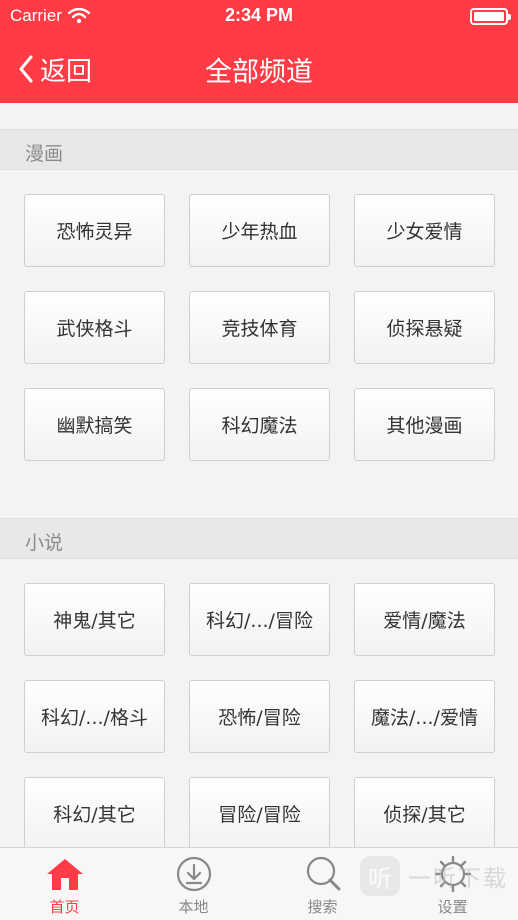 The width and height of the screenshot is (518, 920). Describe the element at coordinates (259, 72) in the screenshot. I see `page-title: 全部频道` at that location.